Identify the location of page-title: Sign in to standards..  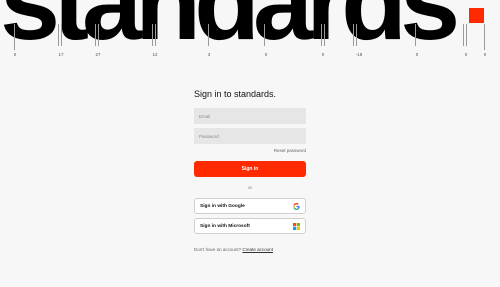
(235, 94).